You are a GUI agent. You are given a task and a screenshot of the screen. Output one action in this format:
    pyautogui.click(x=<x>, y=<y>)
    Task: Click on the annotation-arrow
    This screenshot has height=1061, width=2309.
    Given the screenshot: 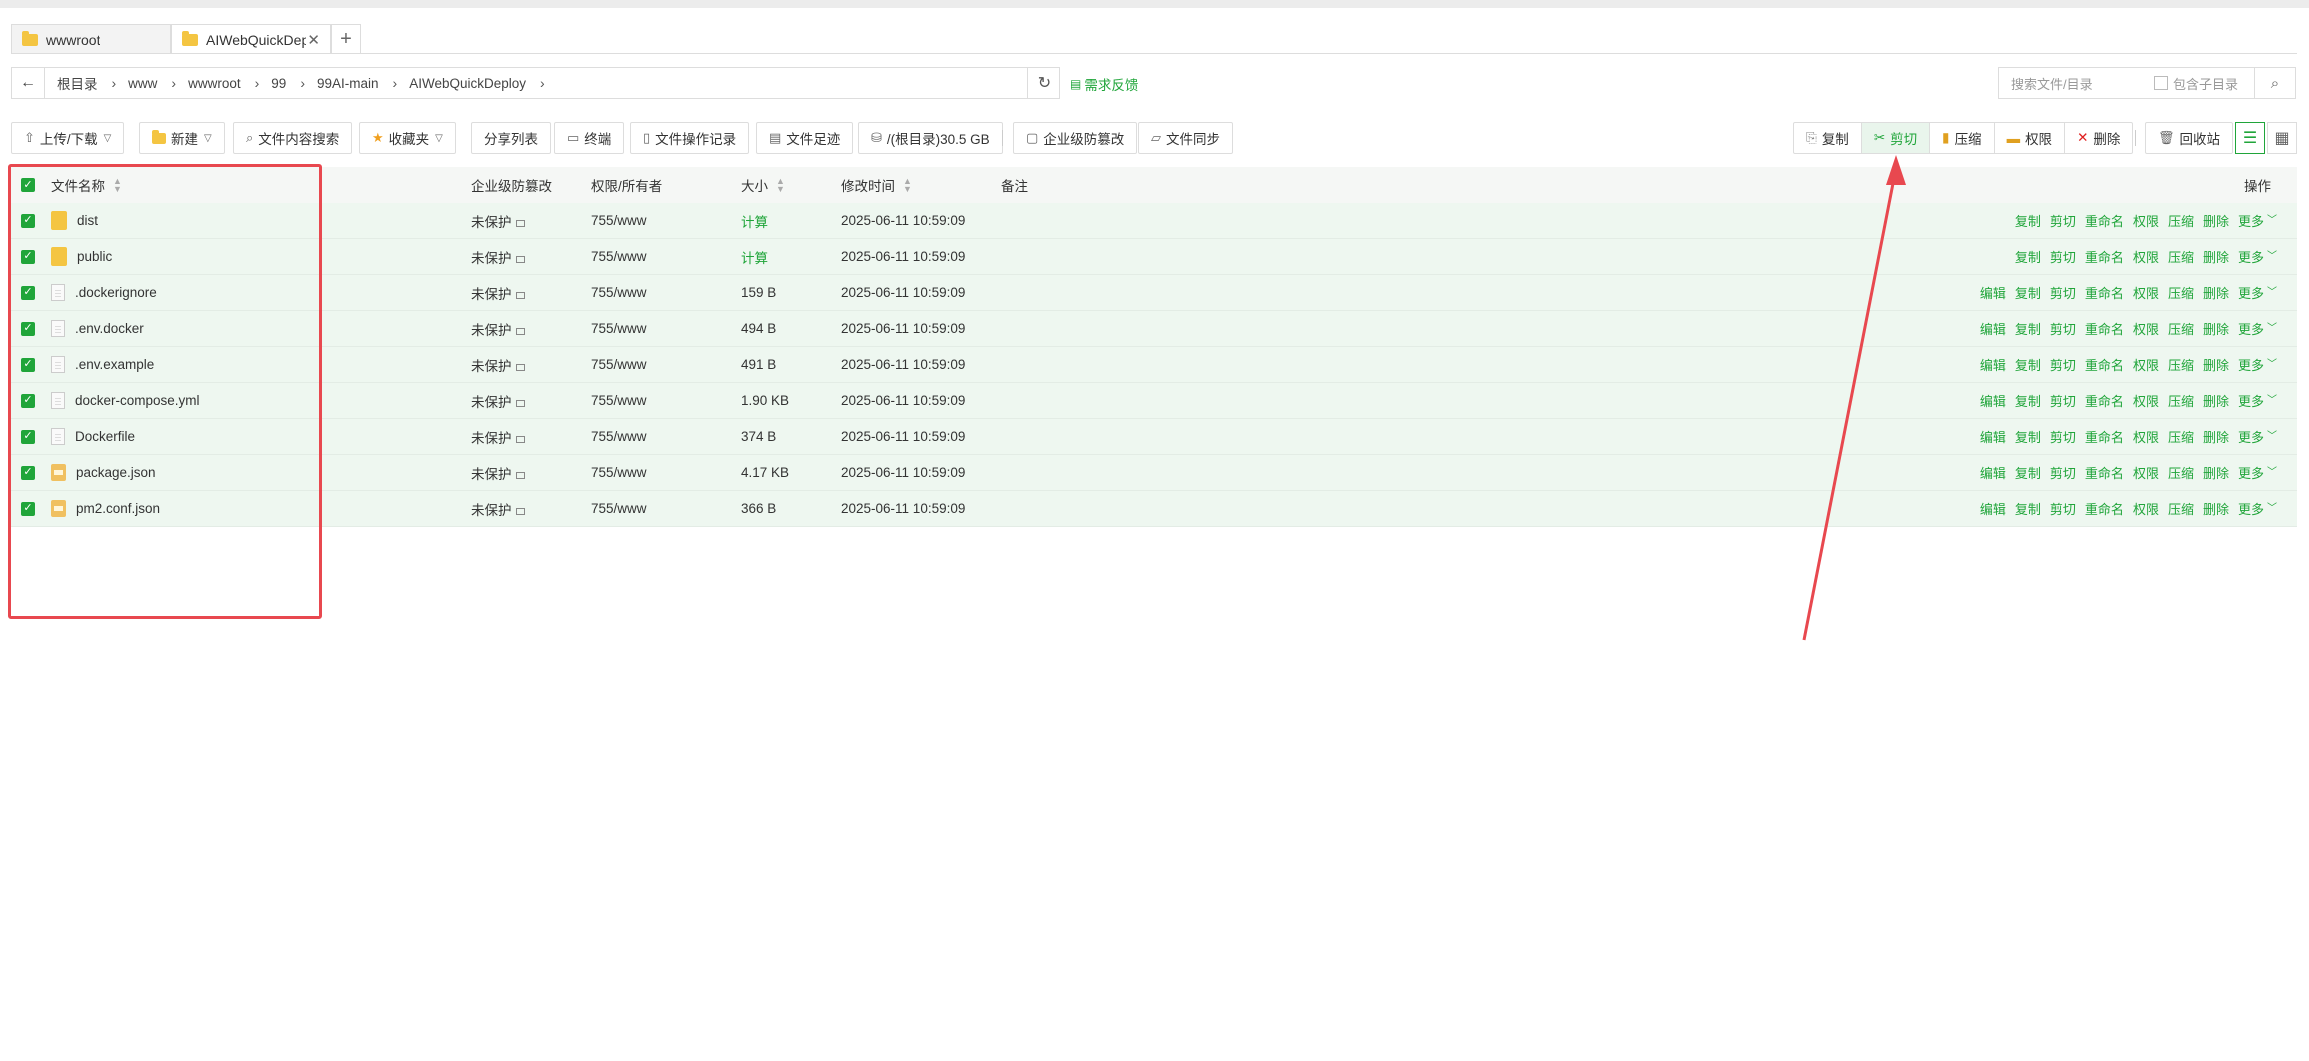 What is the action you would take?
    pyautogui.click(x=1854, y=398)
    